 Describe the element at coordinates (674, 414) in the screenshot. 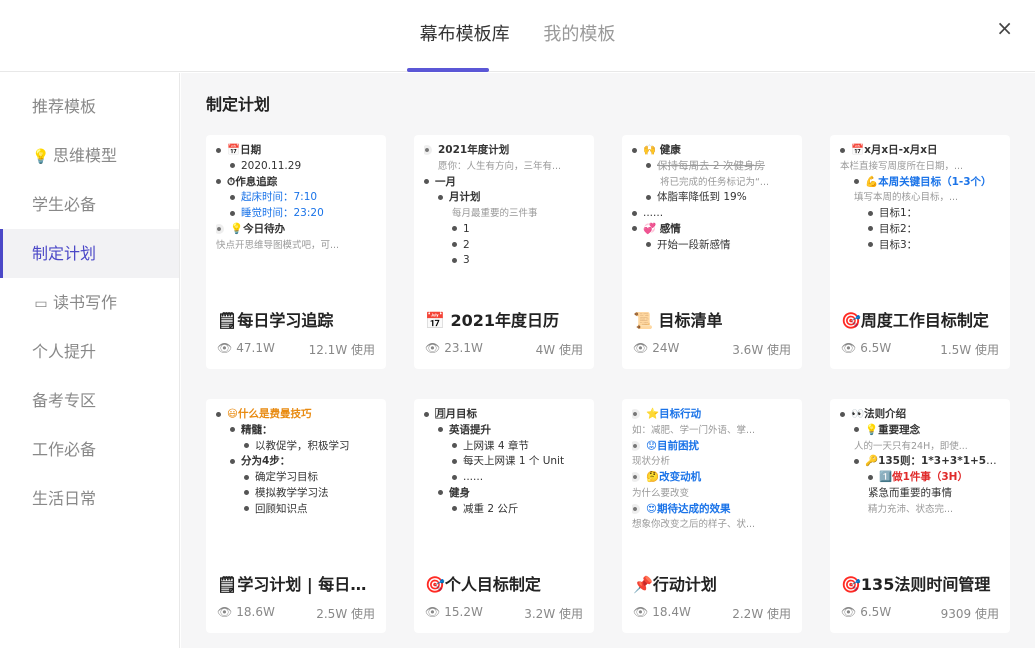

I see `preview-text: ⭐目标行动` at that location.